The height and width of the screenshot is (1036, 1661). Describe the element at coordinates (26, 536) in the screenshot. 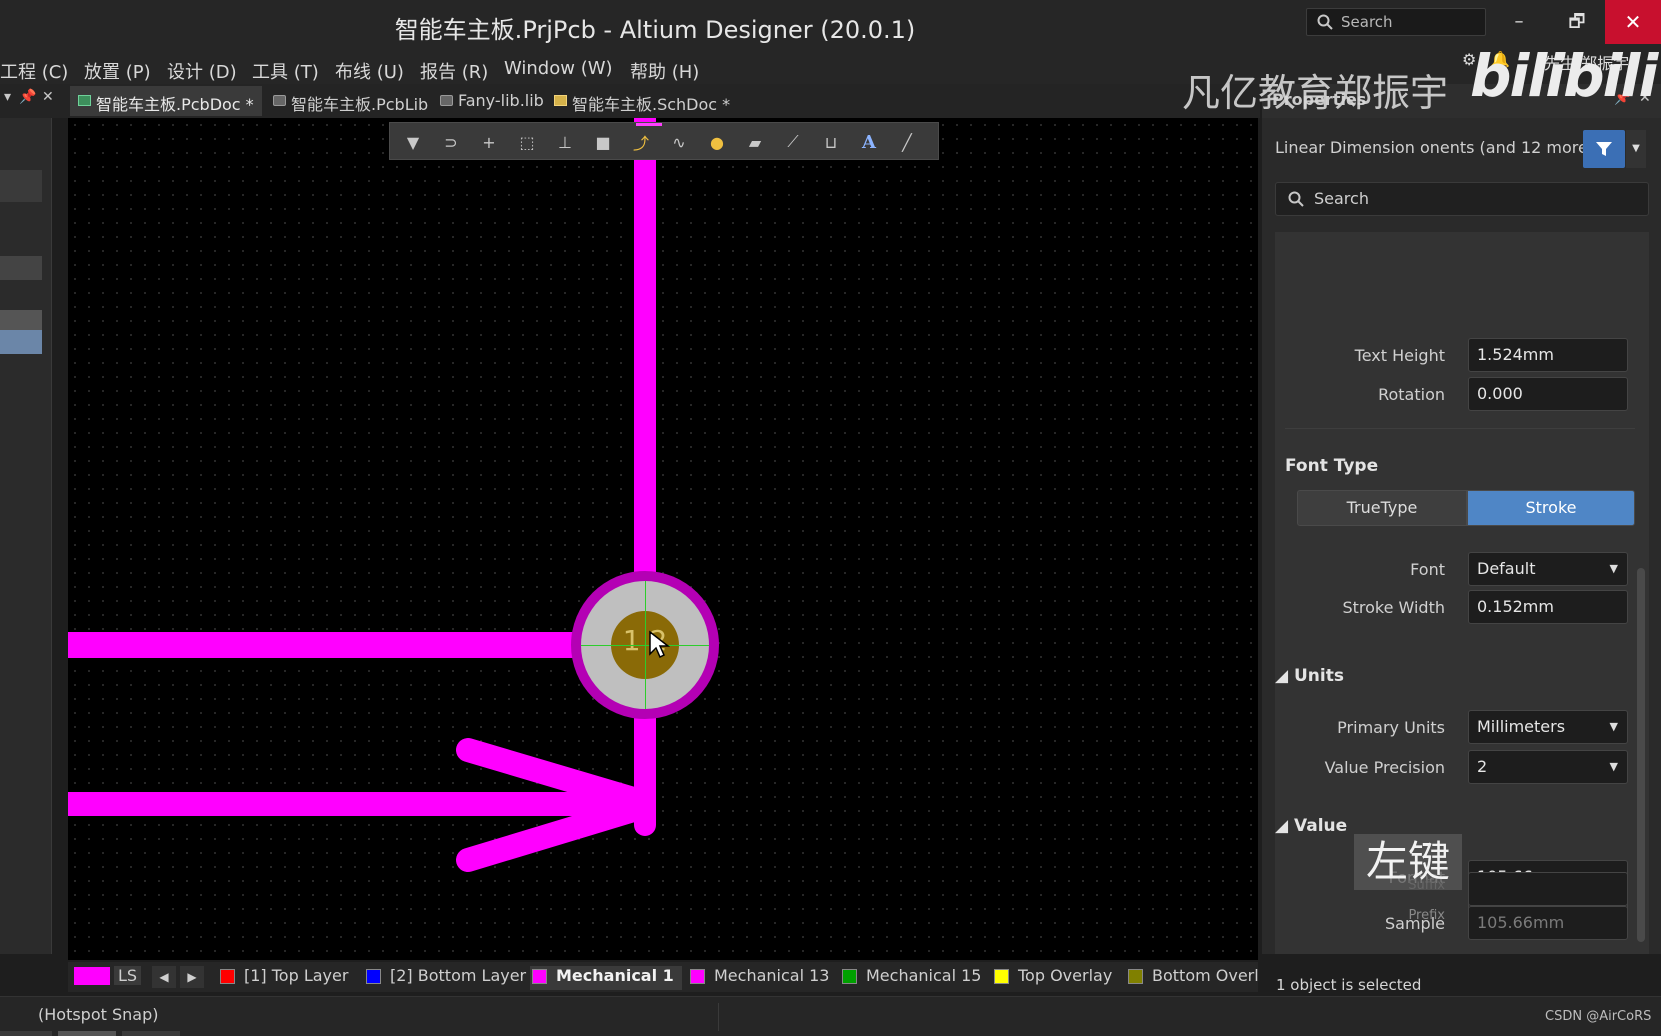

I see `left-panel` at that location.